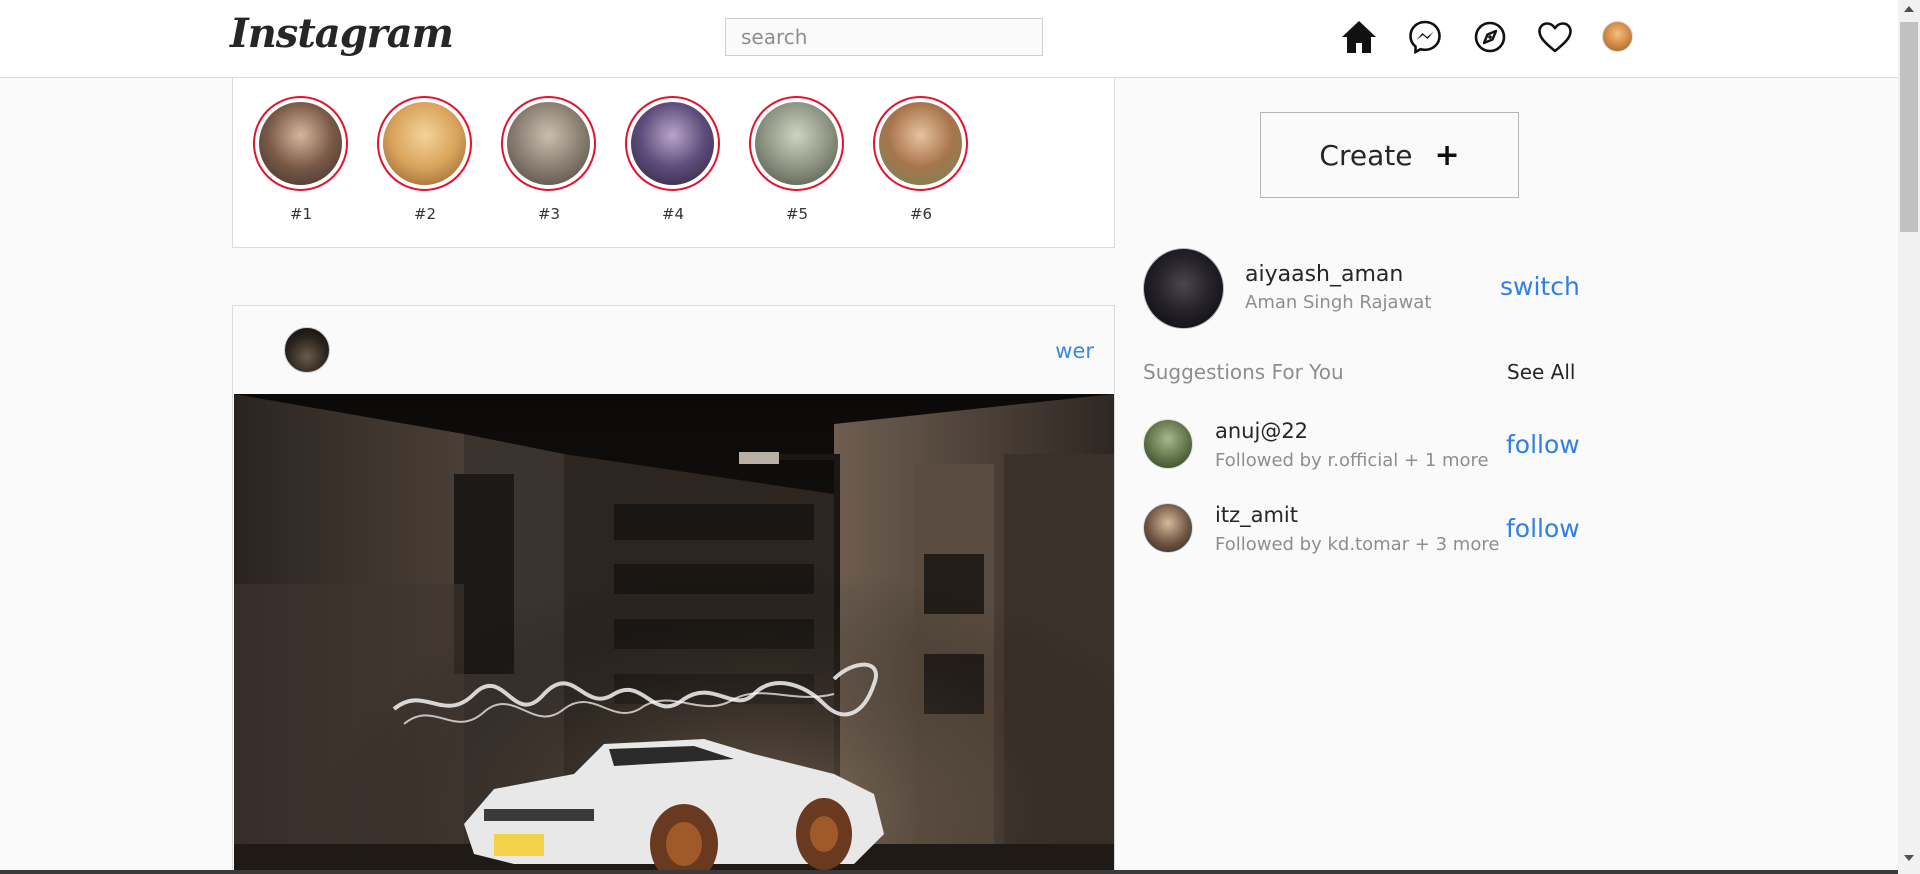  Describe the element at coordinates (1324, 274) in the screenshot. I see `current-username: aiyaash_aman` at that location.